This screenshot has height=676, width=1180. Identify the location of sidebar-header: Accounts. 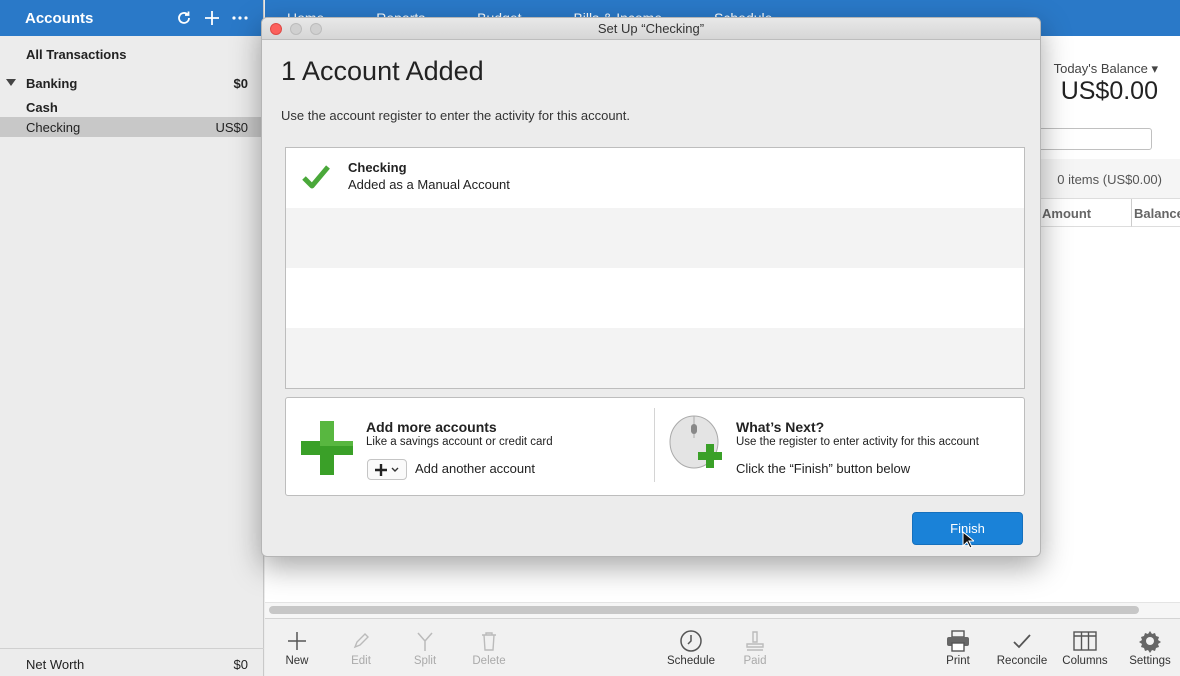
(131, 18).